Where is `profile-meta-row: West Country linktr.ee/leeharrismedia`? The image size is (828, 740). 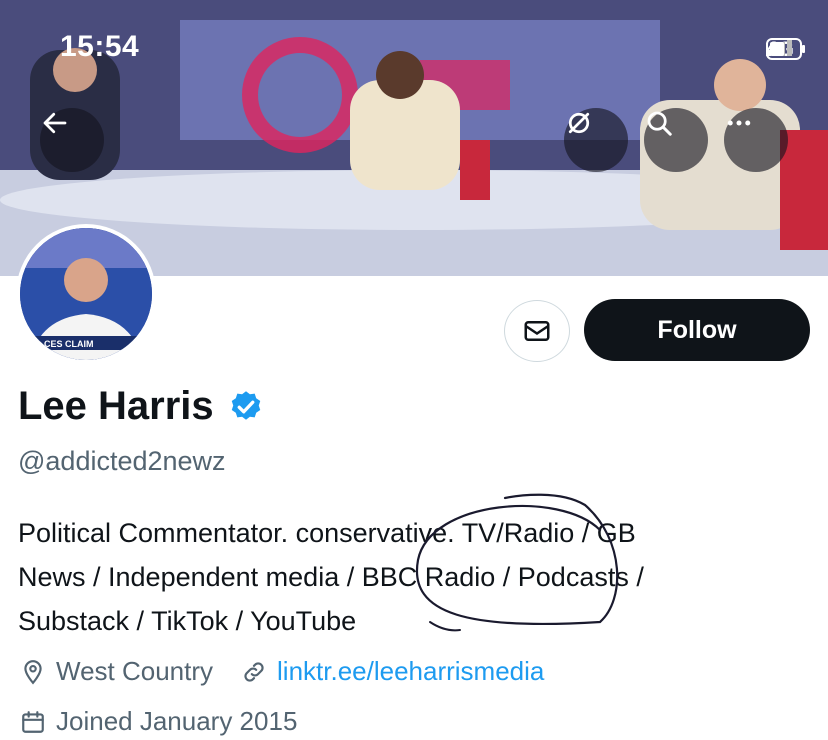 profile-meta-row: West Country linktr.ee/leeharrismedia is located at coordinates (282, 671).